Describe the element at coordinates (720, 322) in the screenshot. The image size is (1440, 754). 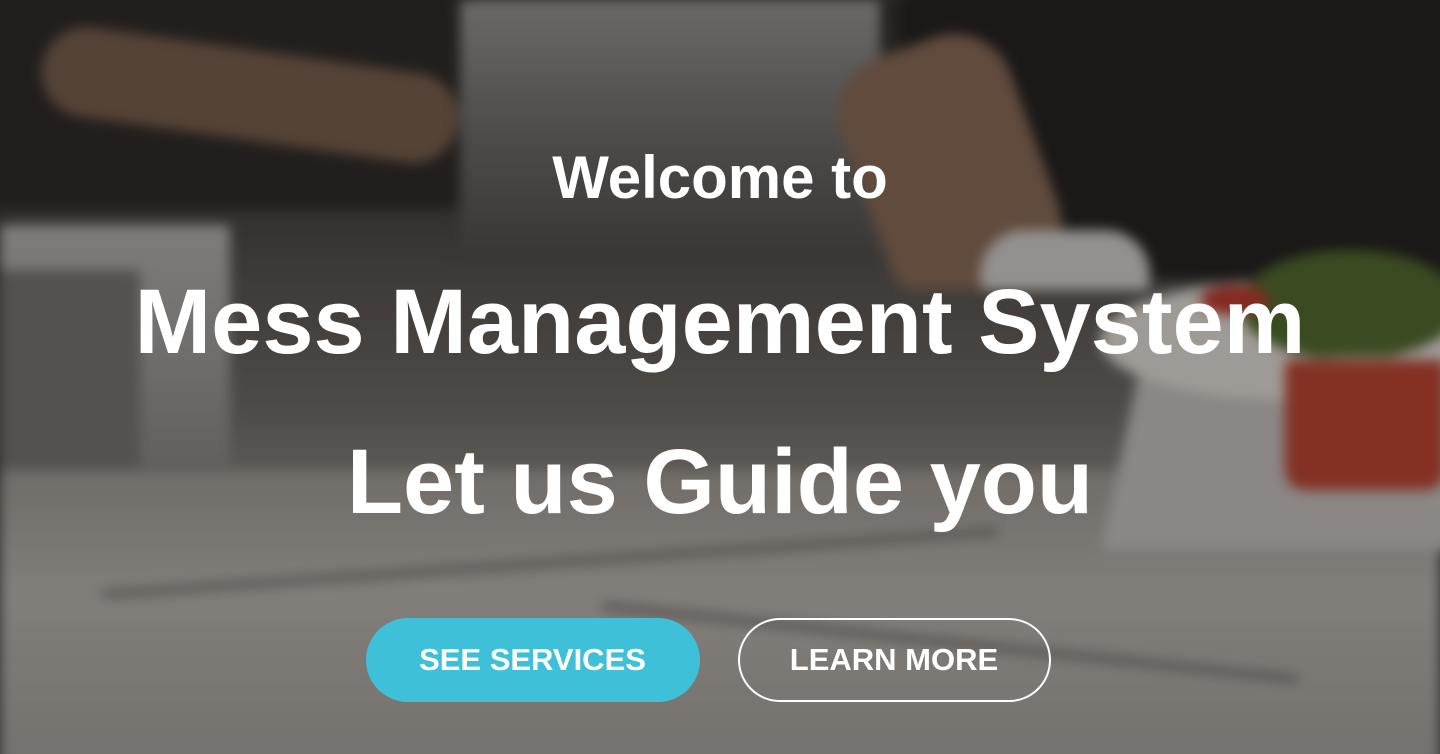
I see `hero-title: Mess Management System` at that location.